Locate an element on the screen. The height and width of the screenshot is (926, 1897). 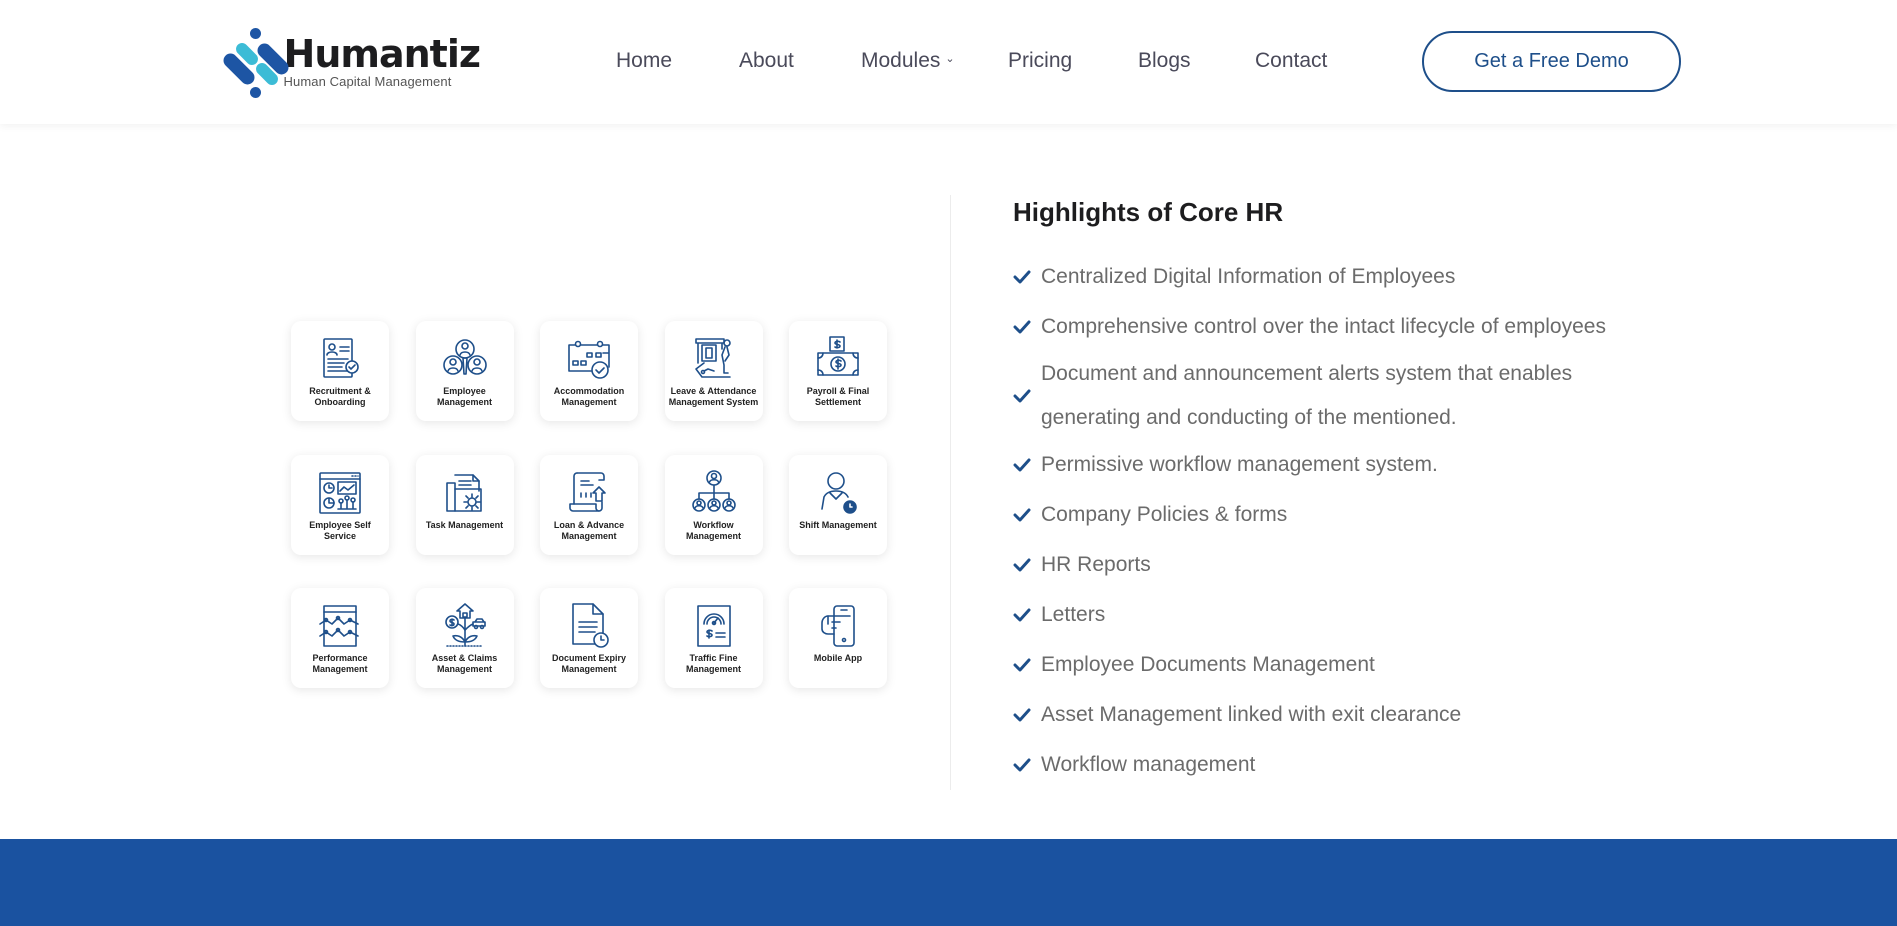
highlight-item: HR Reports is located at coordinates (1353, 565).